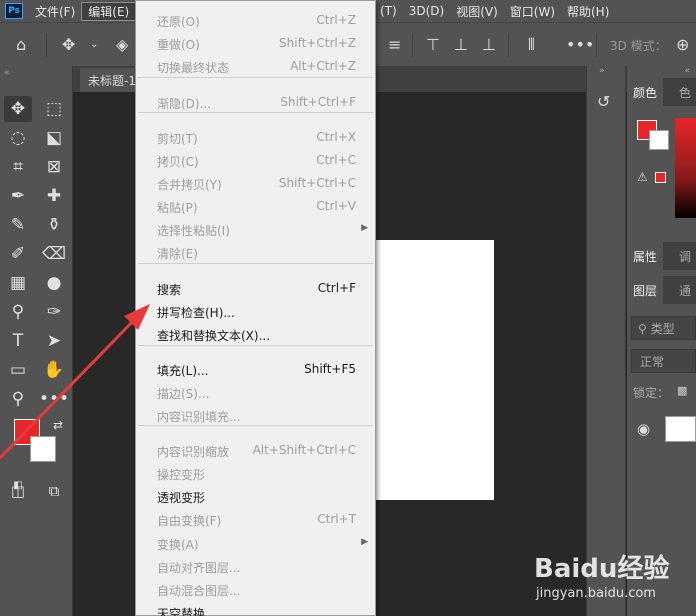  Describe the element at coordinates (255, 369) in the screenshot. I see `menu-item-fill: 填充(L)... Shift+F5` at that location.